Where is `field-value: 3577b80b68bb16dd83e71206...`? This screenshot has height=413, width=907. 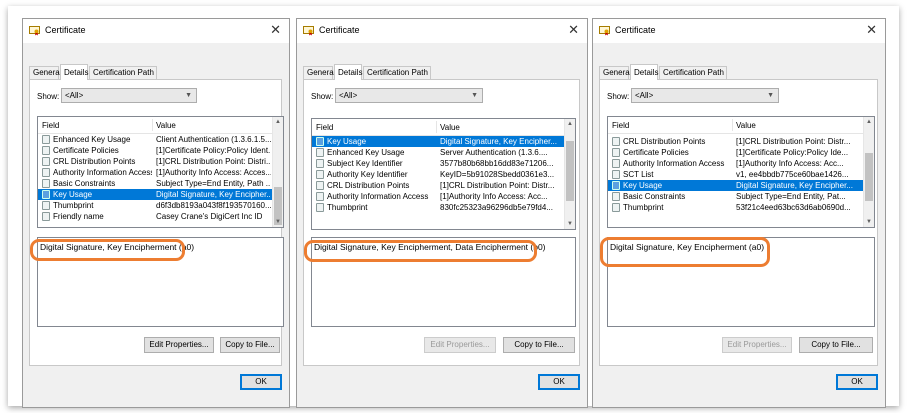 field-value: 3577b80b68bb16dd83e71206... is located at coordinates (497, 163).